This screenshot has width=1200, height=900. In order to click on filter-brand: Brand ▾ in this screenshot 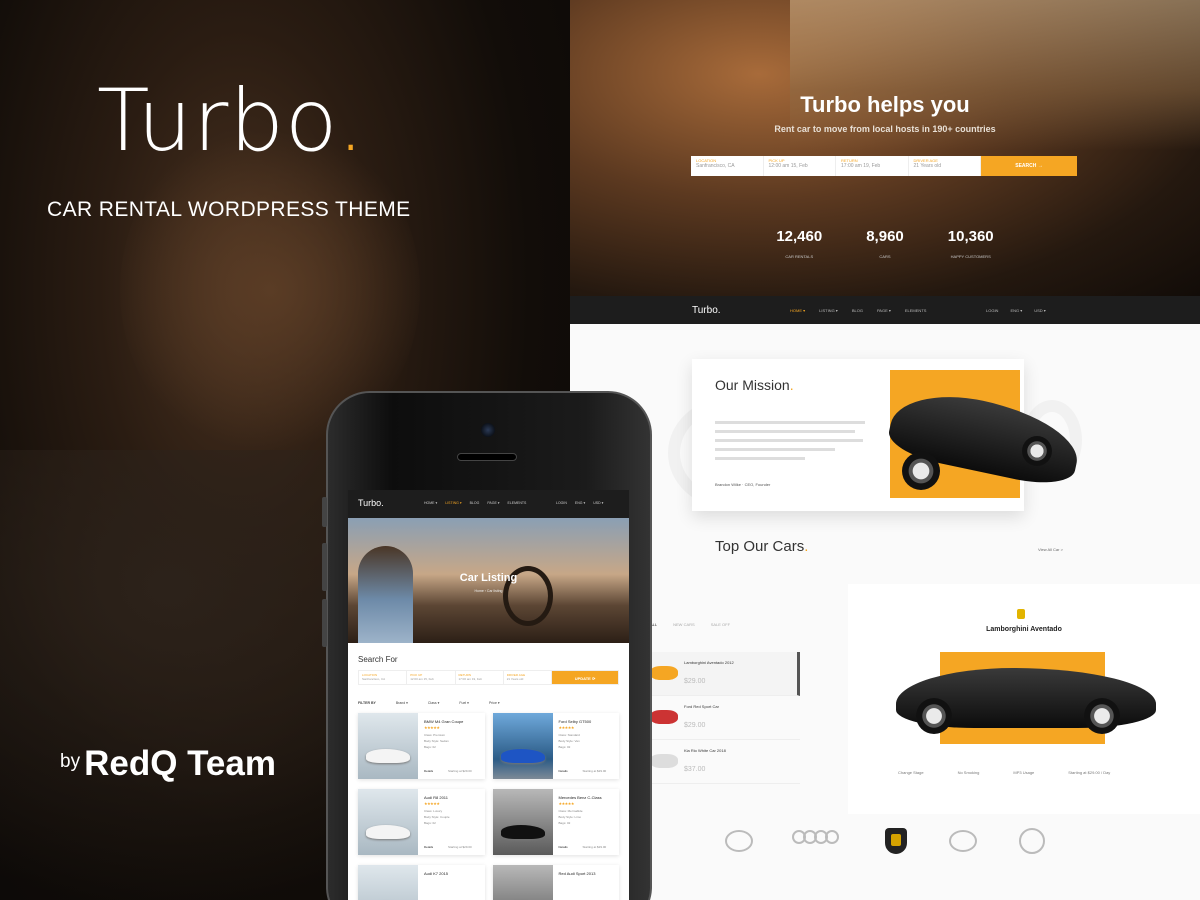, I will do `click(402, 703)`.